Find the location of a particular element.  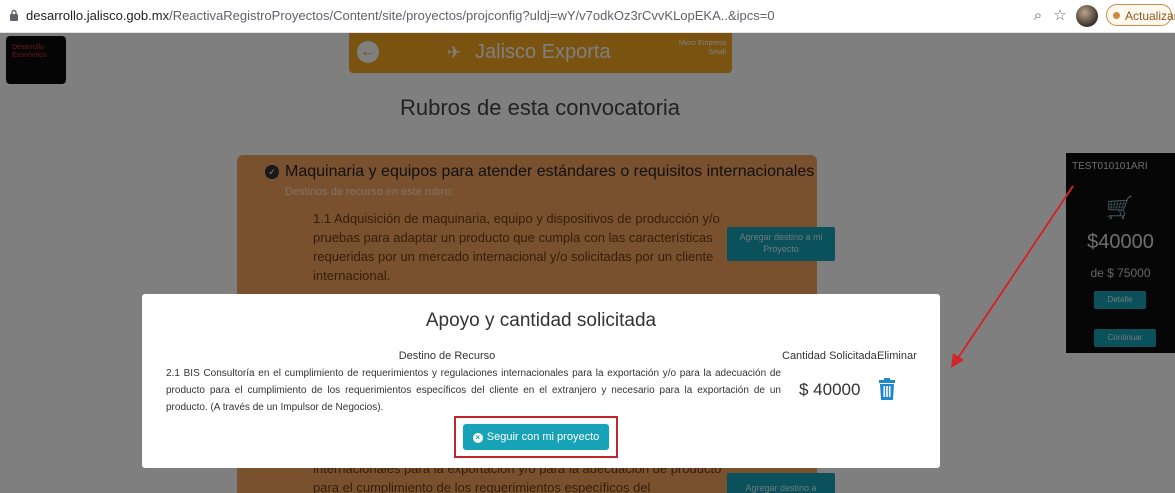

continue-project-button: × Seguir con mi proyecto is located at coordinates (536, 437).